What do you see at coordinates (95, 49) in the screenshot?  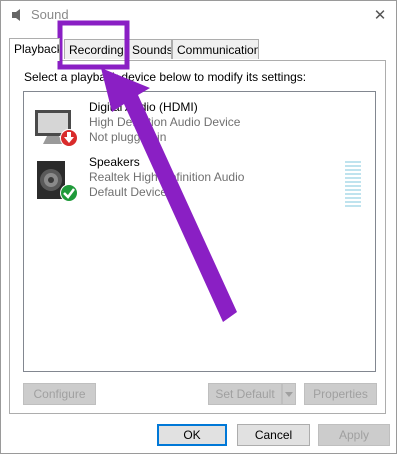 I see `tab-recording: Recording` at bounding box center [95, 49].